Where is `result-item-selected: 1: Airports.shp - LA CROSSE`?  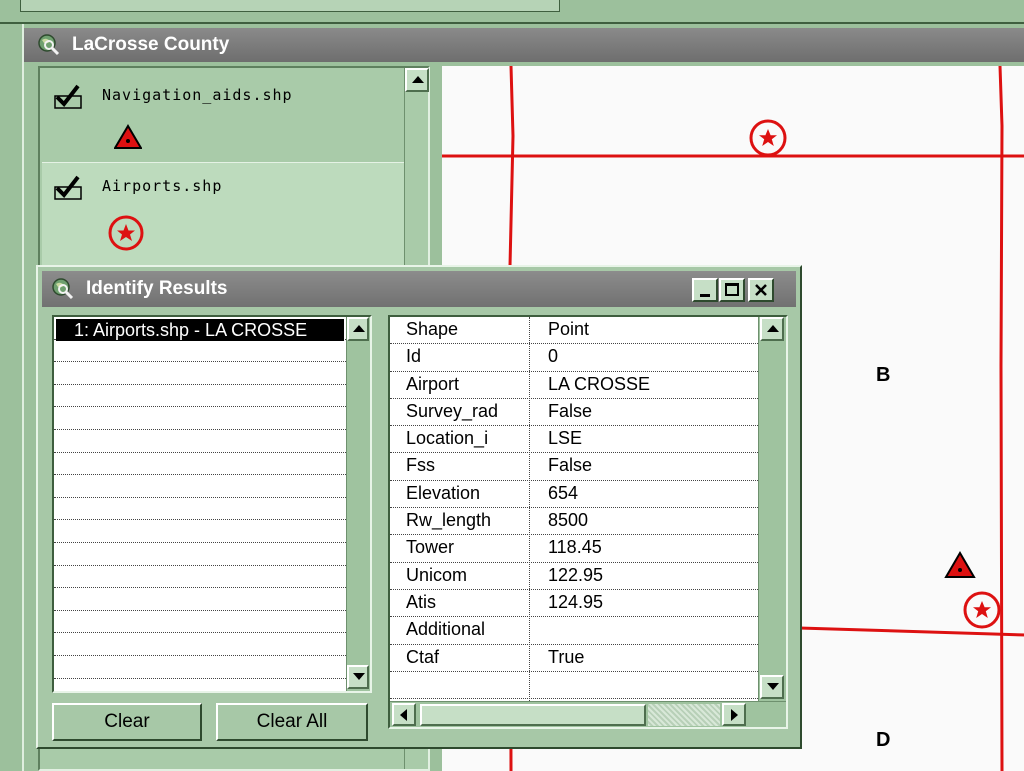 result-item-selected: 1: Airports.shp - LA CROSSE is located at coordinates (200, 330).